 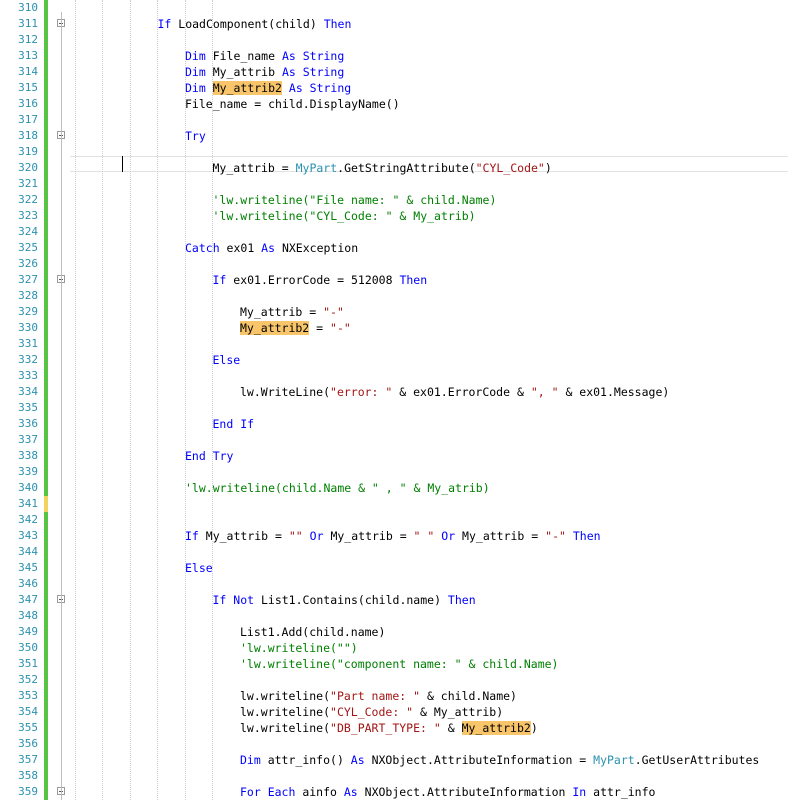 I want to click on code-token: NXObject.AttributeInformation, so click(x=468, y=792).